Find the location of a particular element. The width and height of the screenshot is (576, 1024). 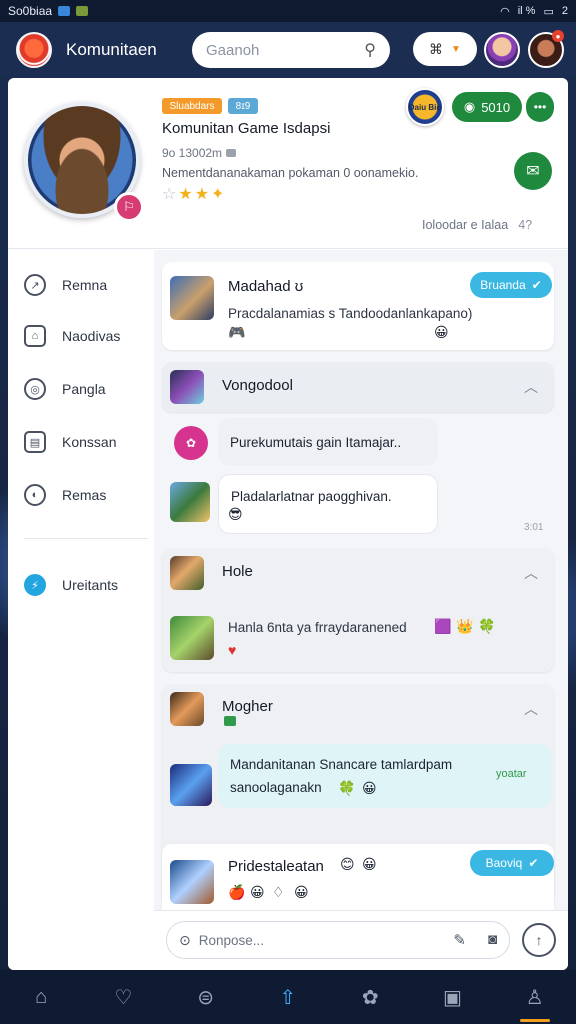

controller-icon: ⊜ is located at coordinates (206, 997).